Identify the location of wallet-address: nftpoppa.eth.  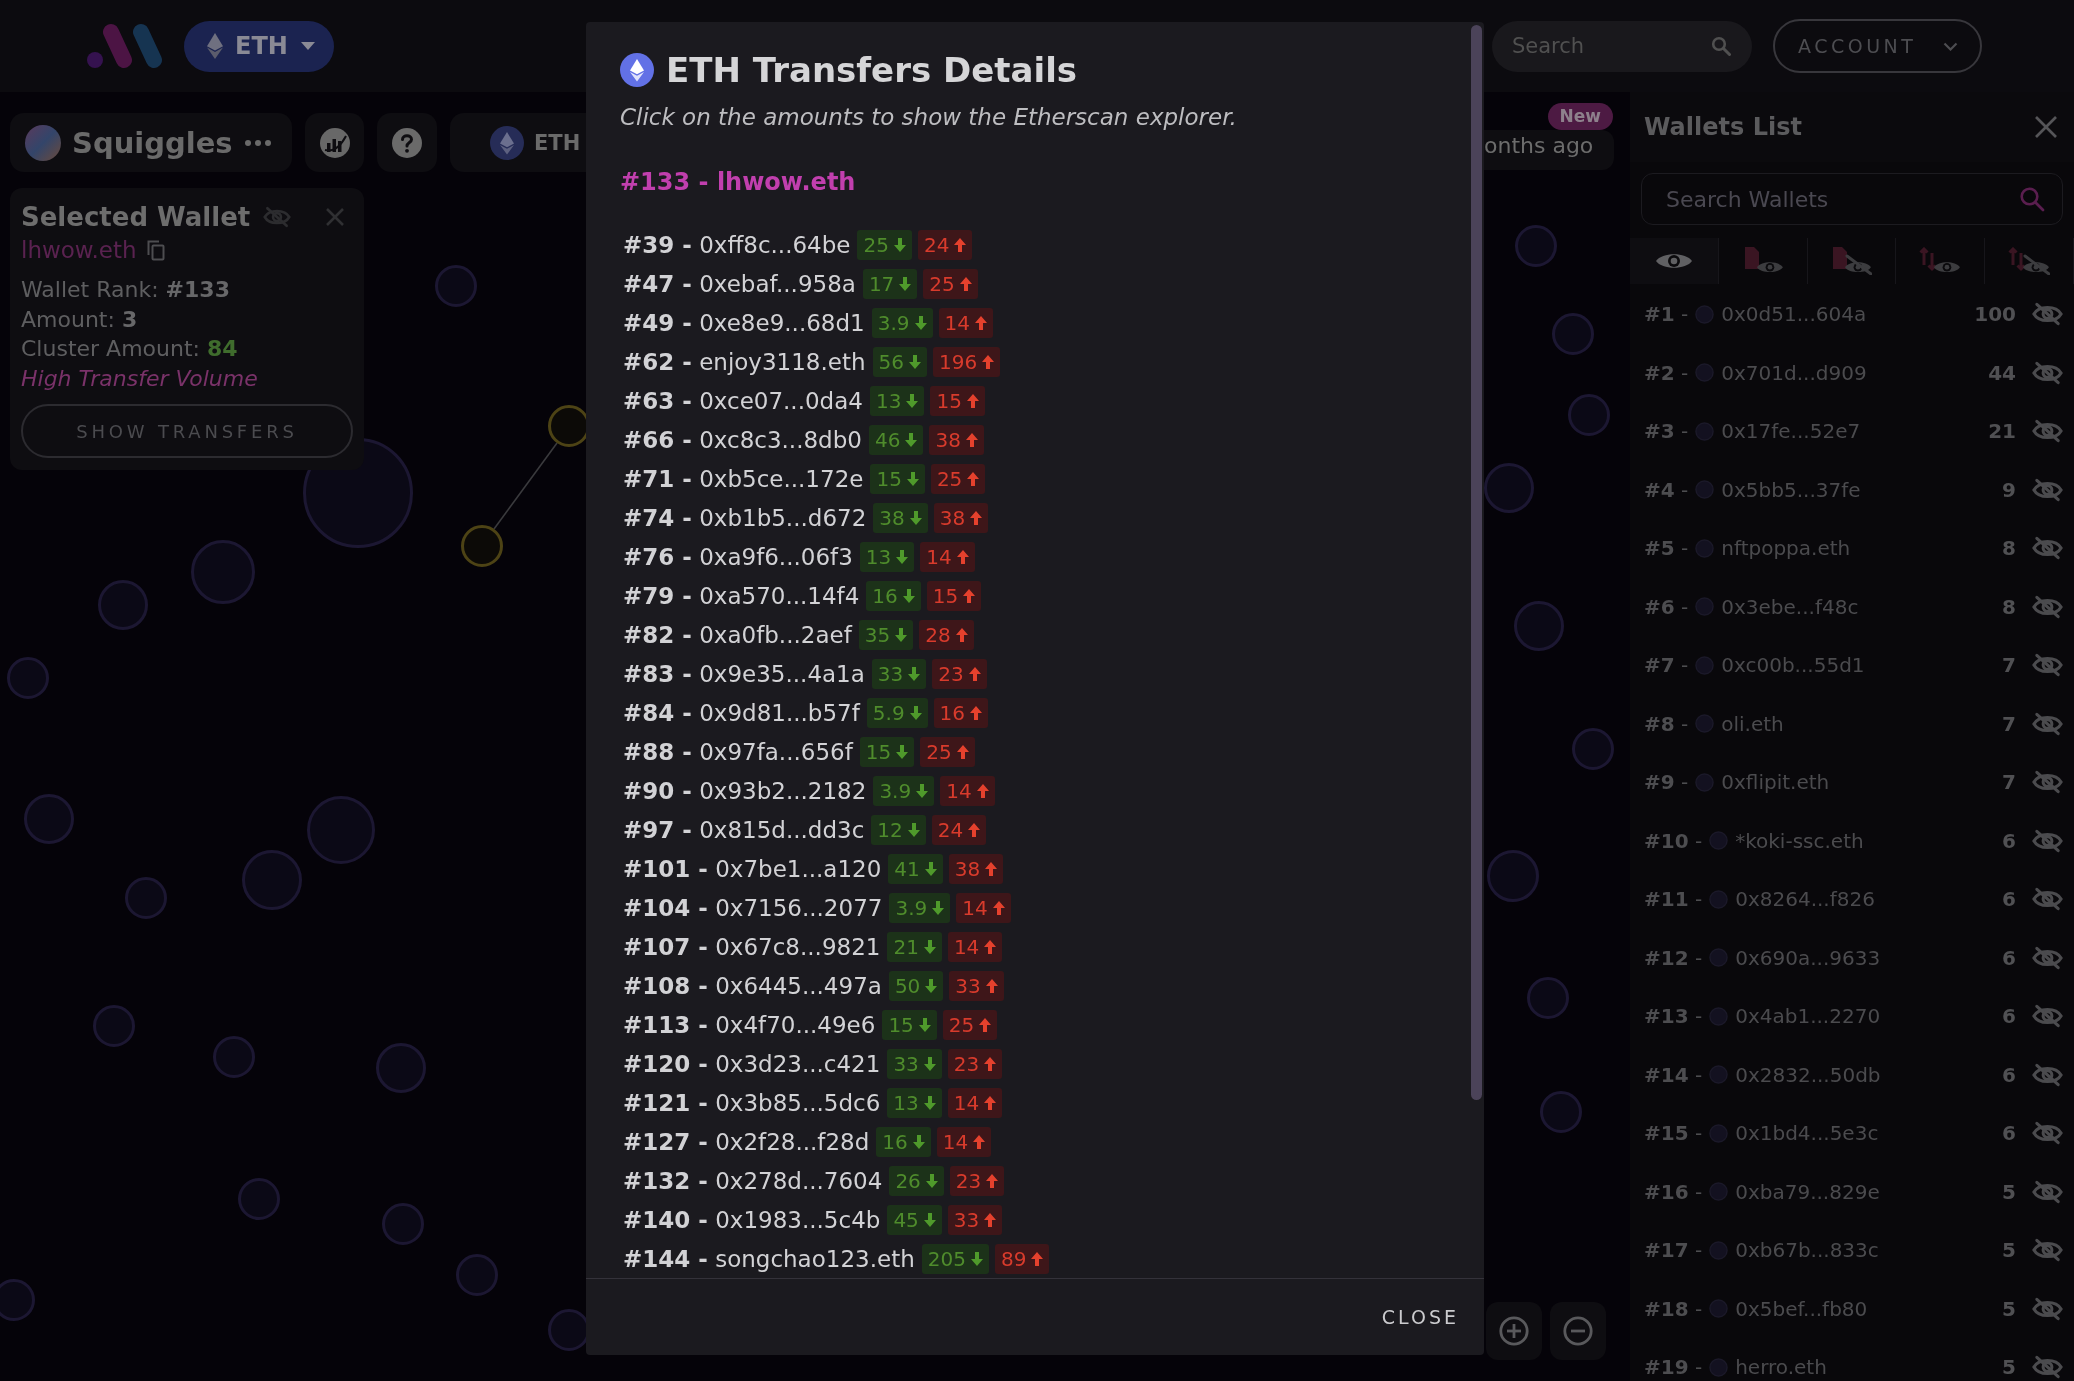
(1786, 548).